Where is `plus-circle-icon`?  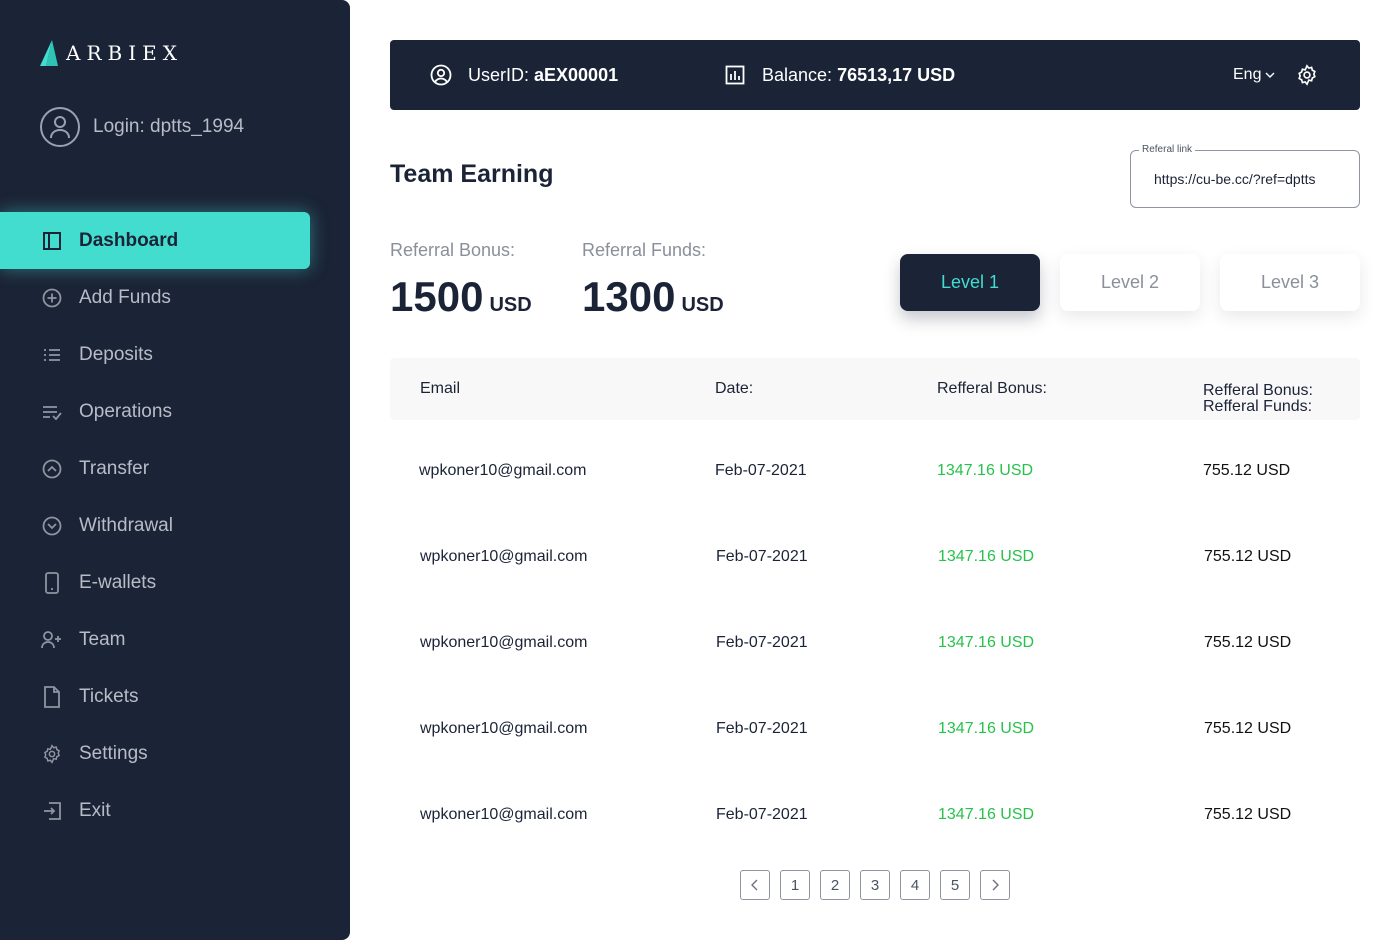
plus-circle-icon is located at coordinates (52, 298).